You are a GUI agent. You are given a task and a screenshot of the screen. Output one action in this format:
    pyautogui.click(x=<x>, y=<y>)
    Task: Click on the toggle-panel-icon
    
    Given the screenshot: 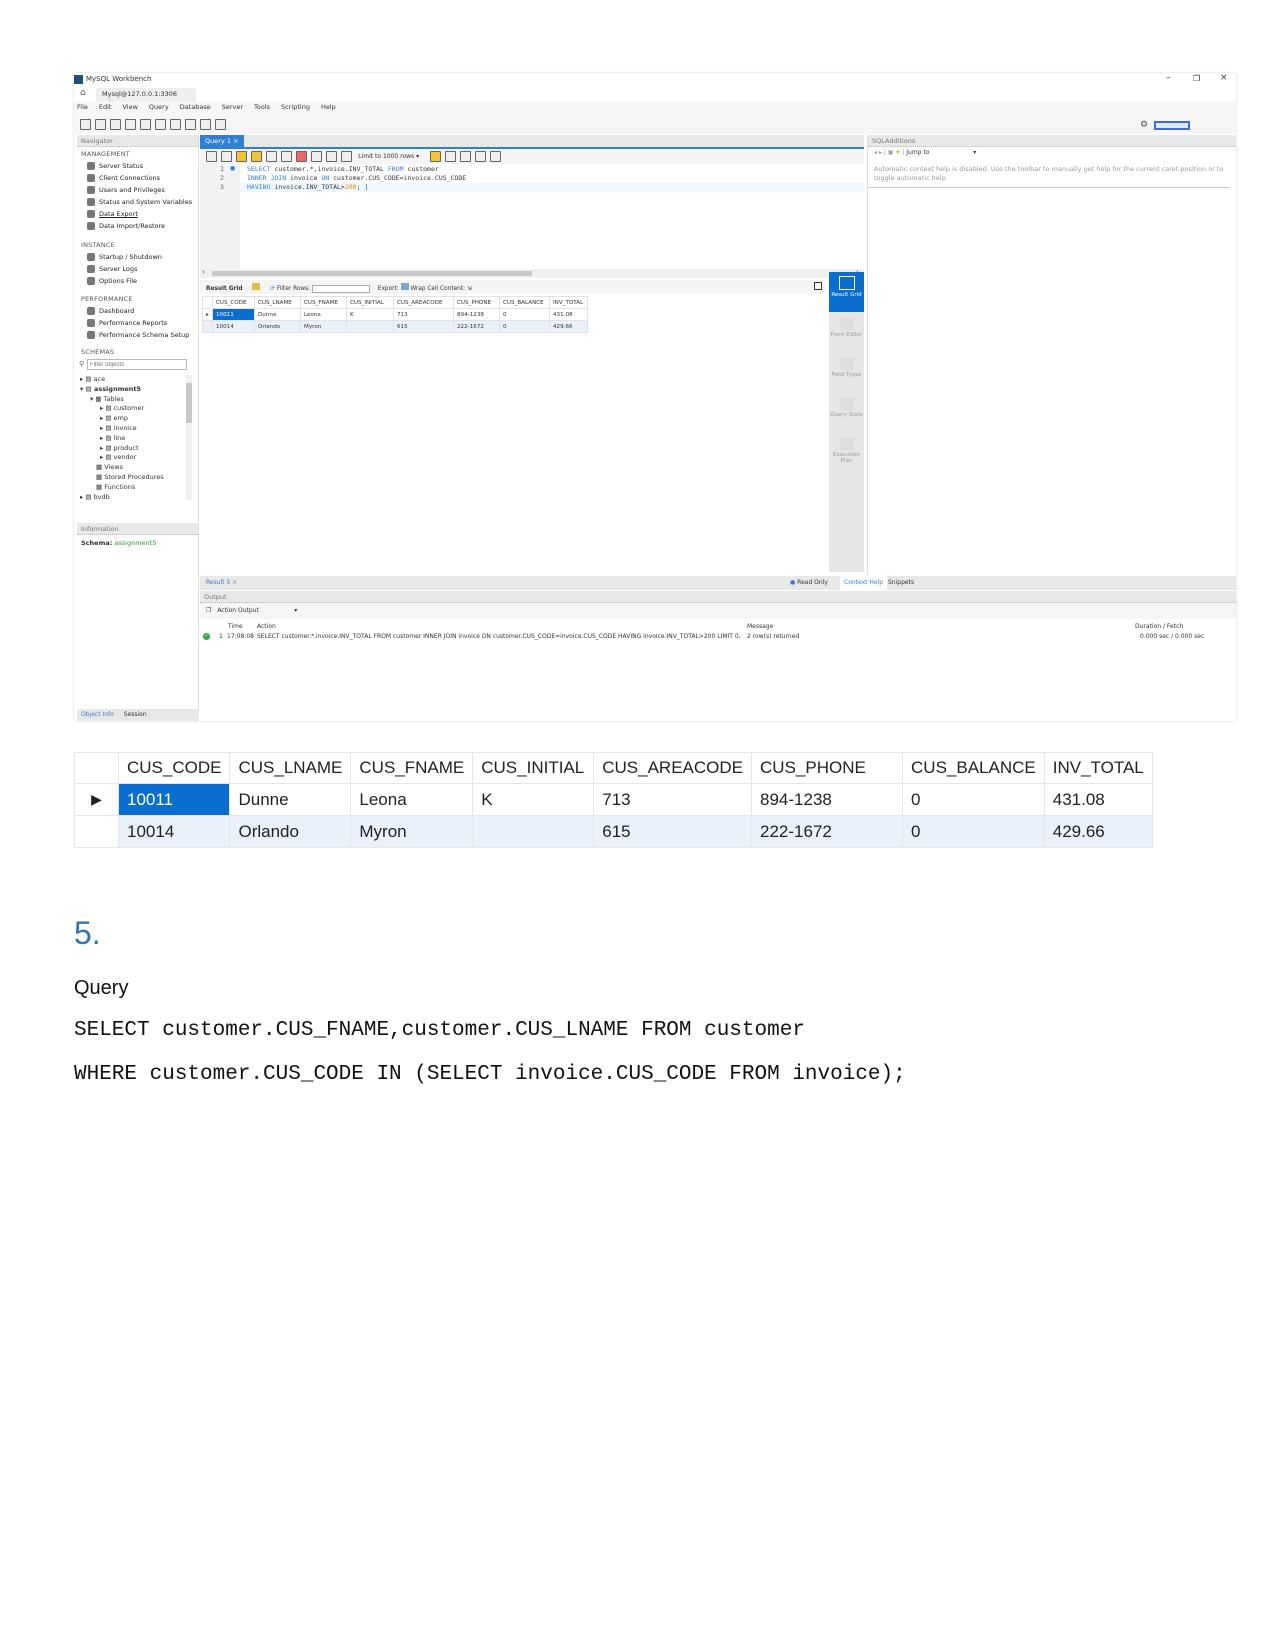 What is the action you would take?
    pyautogui.click(x=818, y=286)
    